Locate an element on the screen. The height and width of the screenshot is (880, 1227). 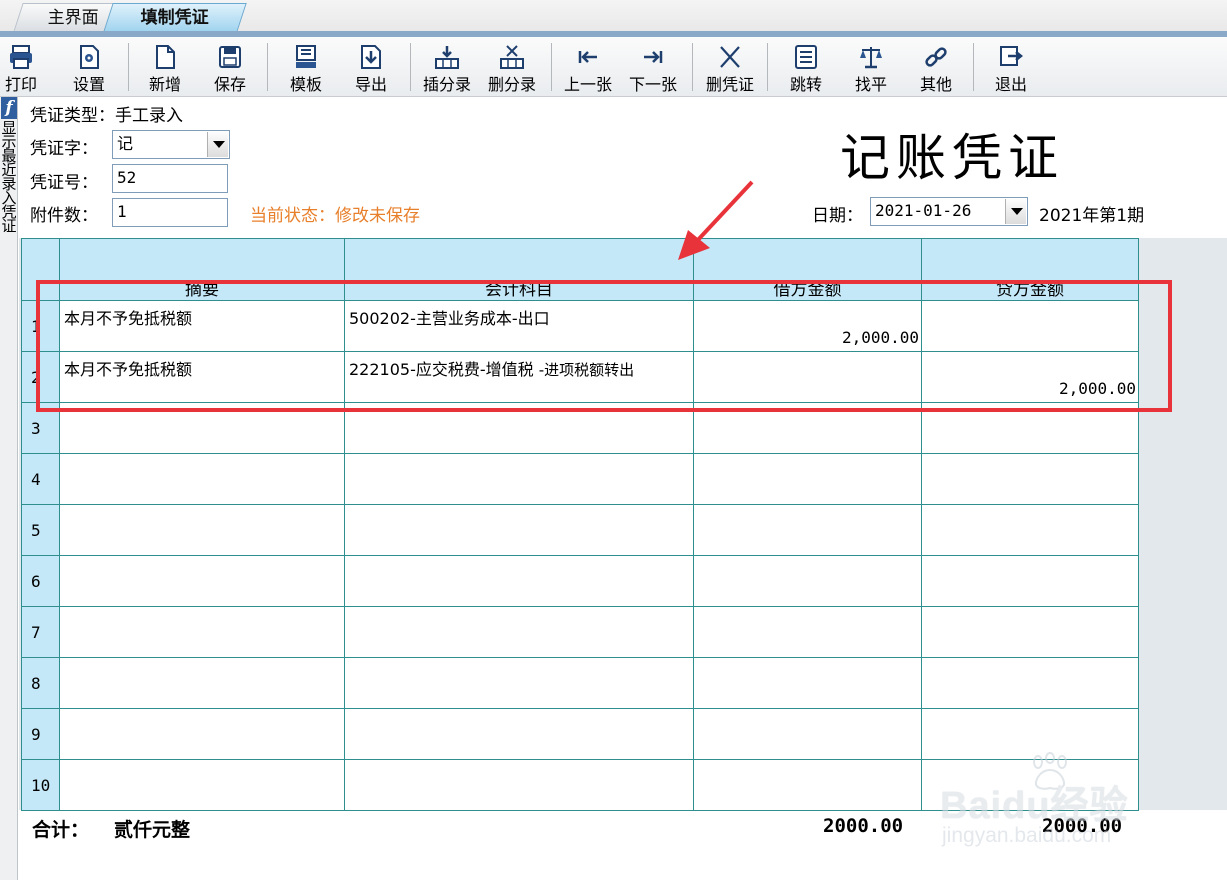
debit-cell: 2,000.00 is located at coordinates (807, 326).